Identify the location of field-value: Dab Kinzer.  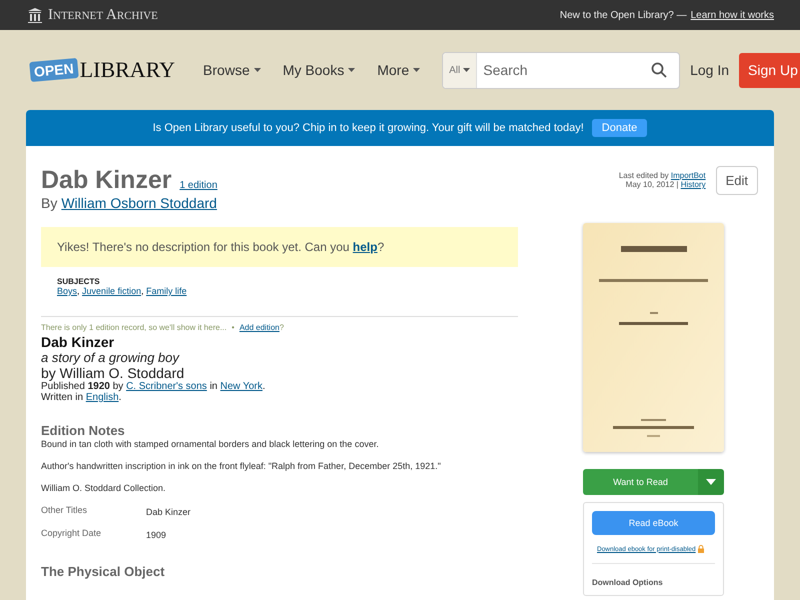
(168, 512).